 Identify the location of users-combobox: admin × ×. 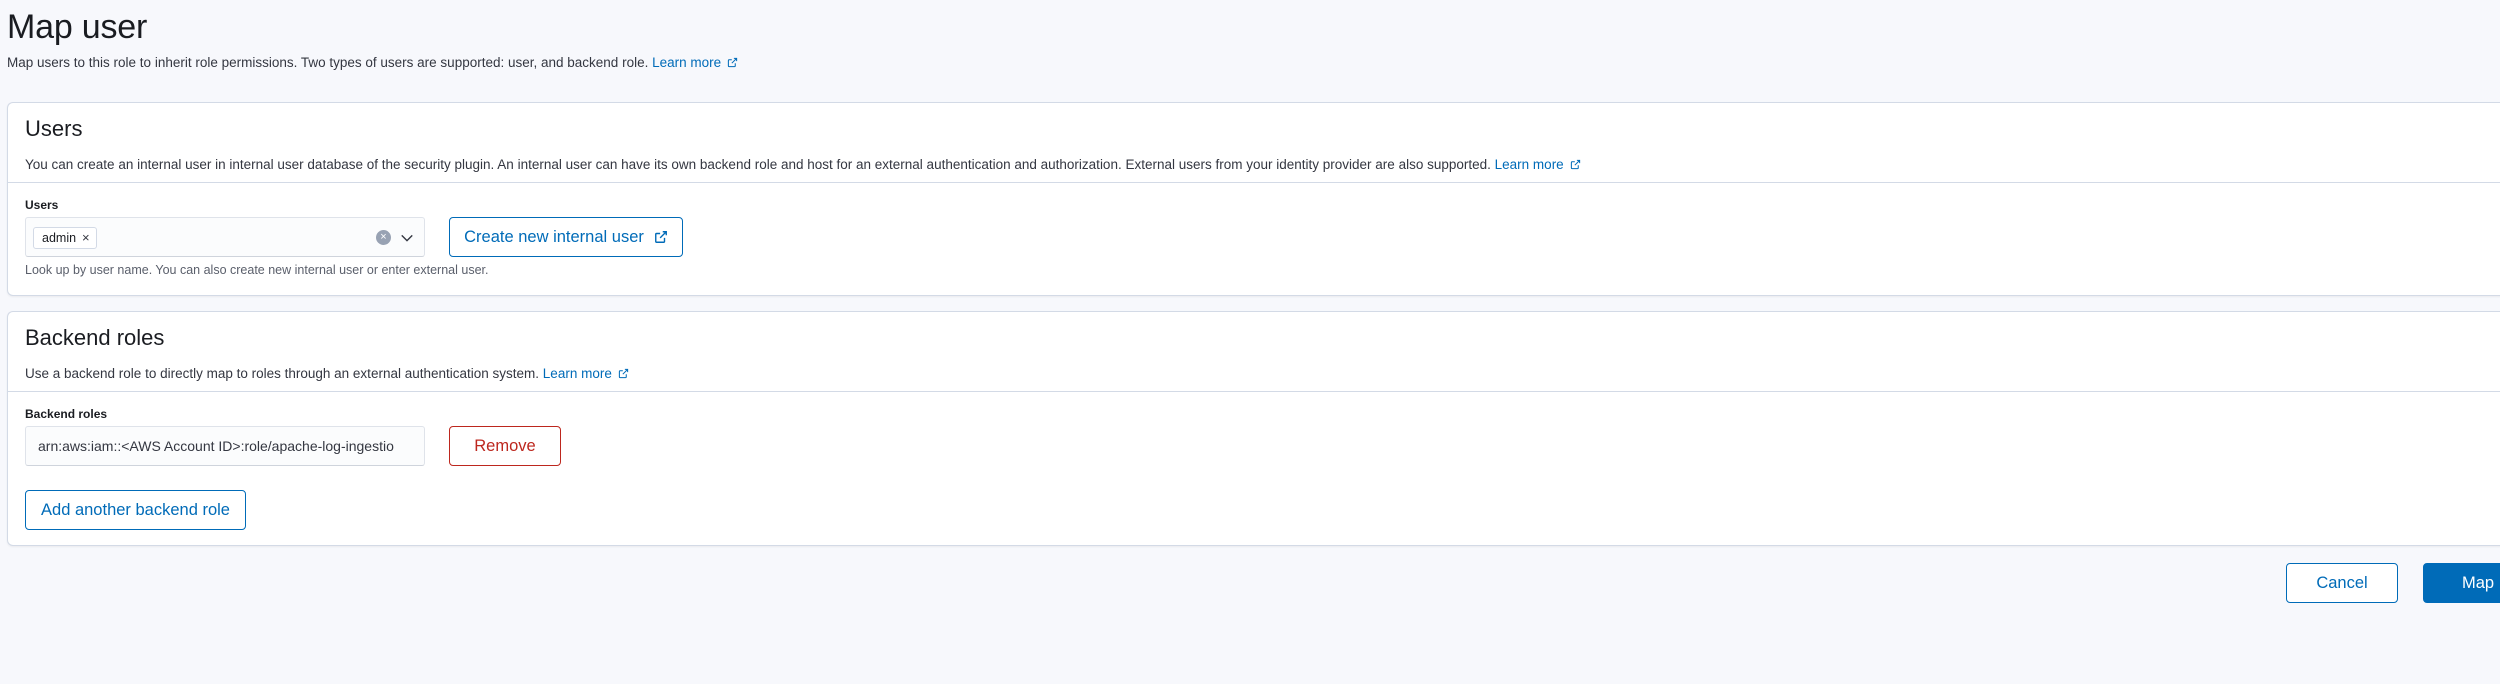
(225, 237).